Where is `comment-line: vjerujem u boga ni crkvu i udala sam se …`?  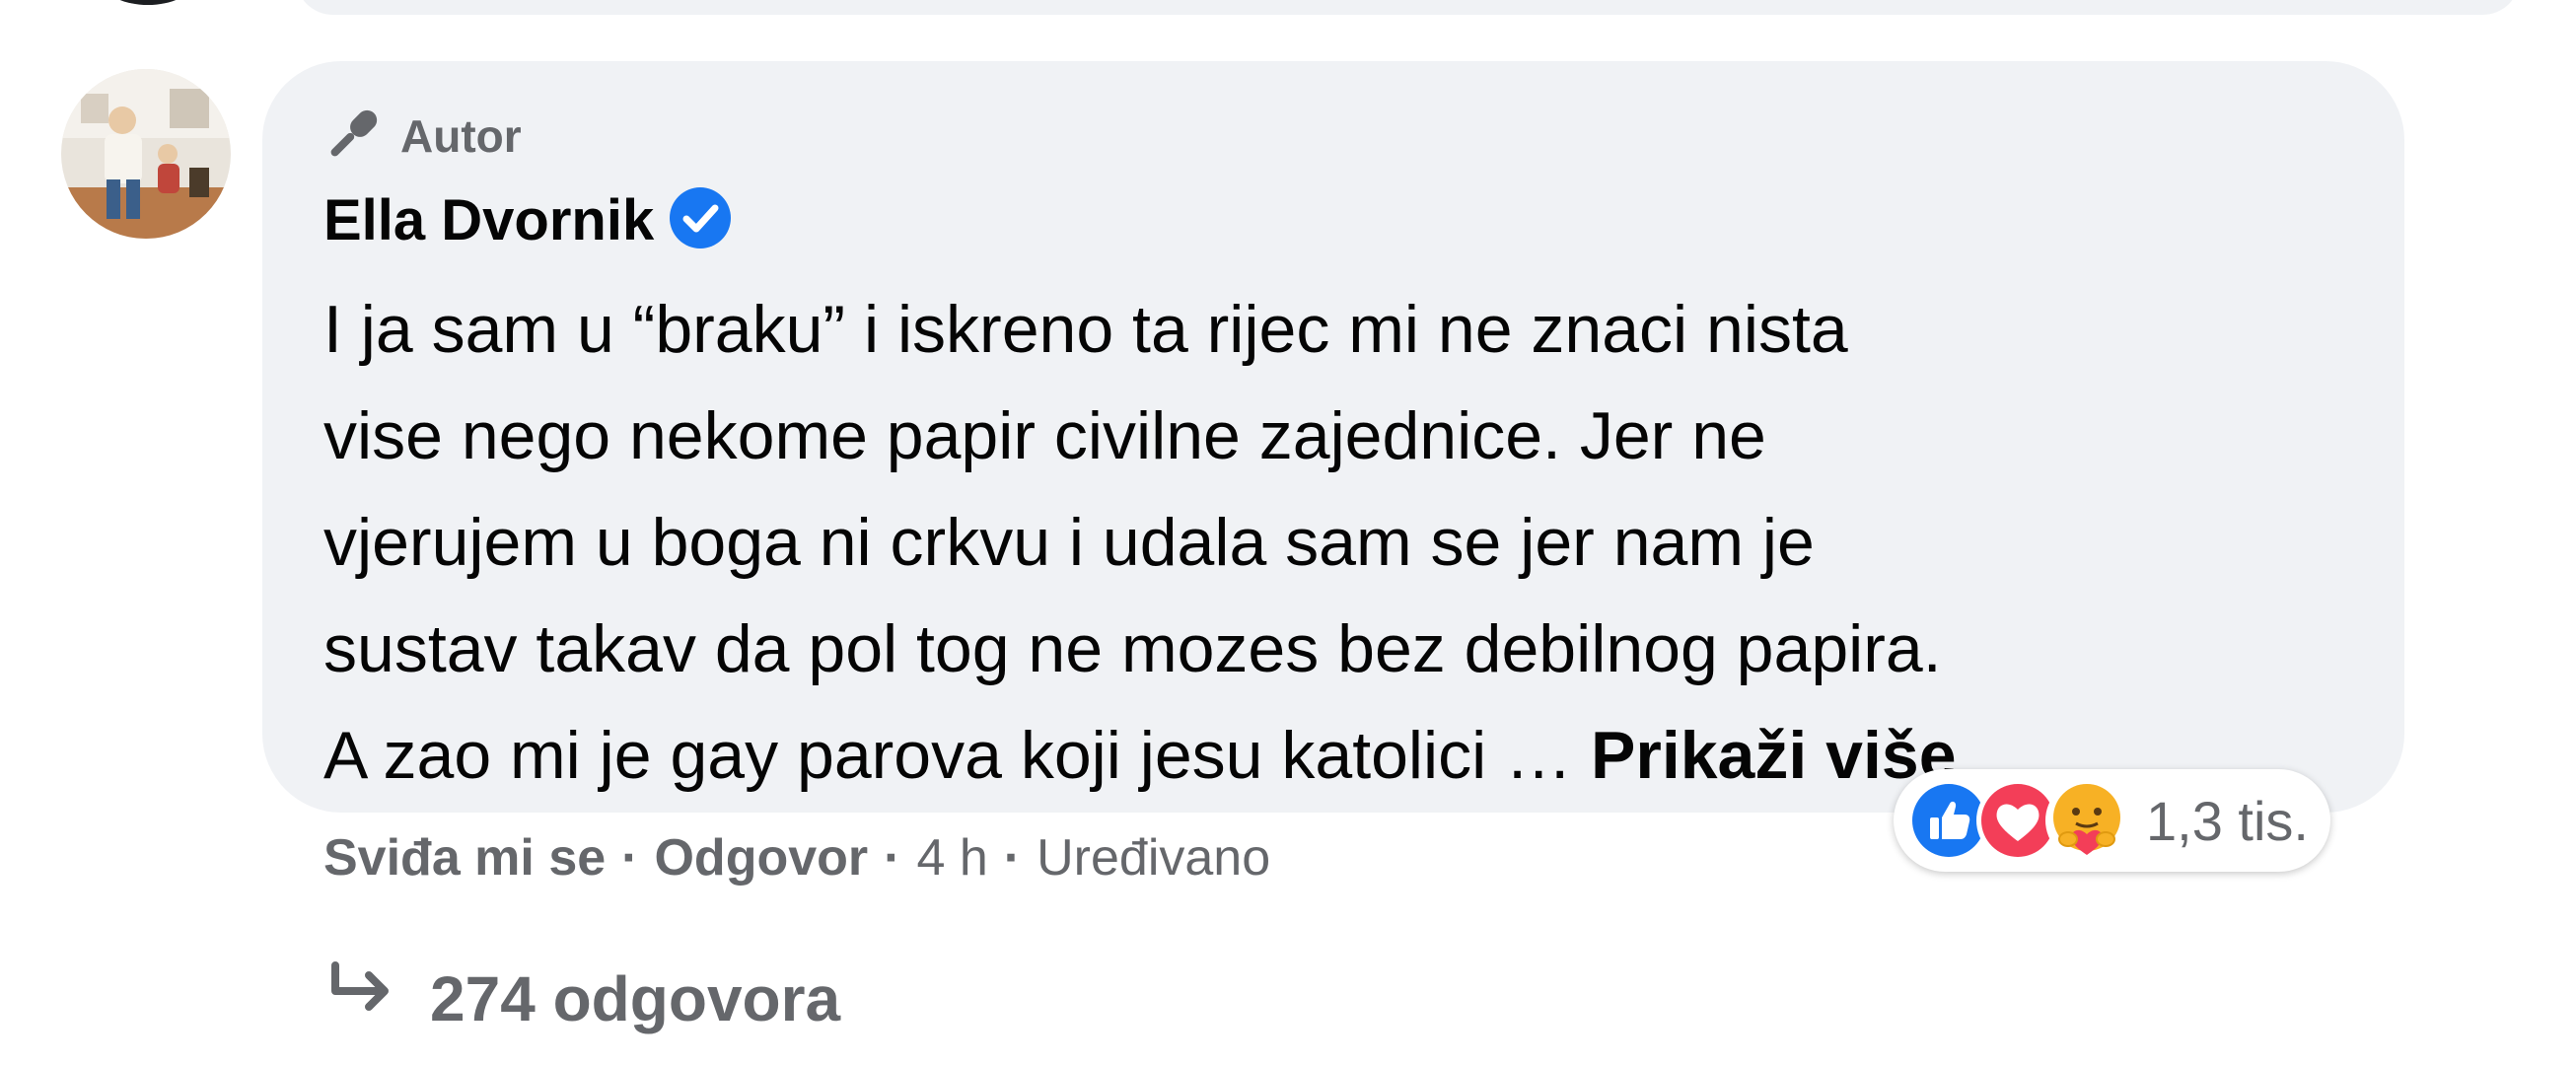
comment-line: vjerujem u boga ni crkvu i udala sam se … is located at coordinates (1069, 542).